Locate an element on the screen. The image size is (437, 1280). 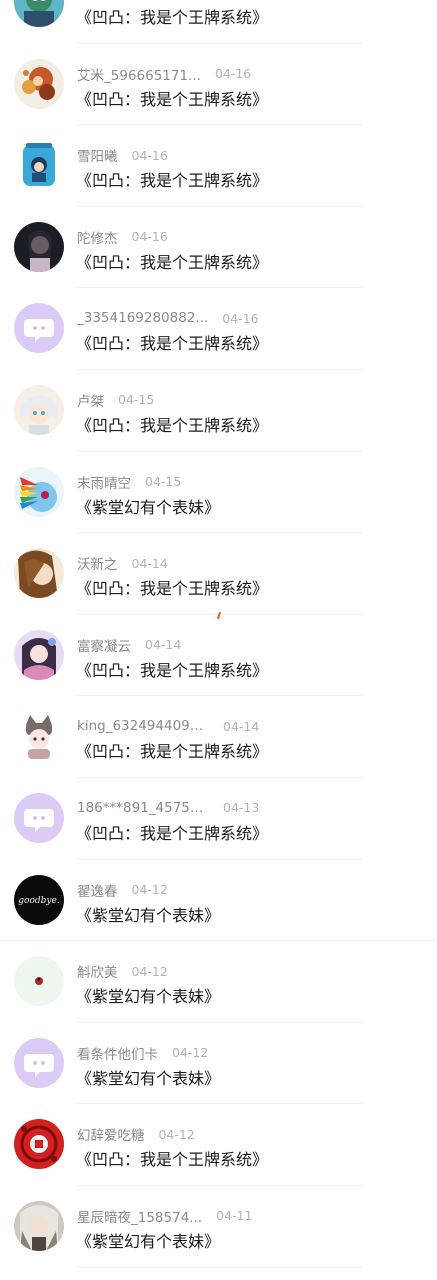
user-avatar-dark-girl is located at coordinates (39, 246).